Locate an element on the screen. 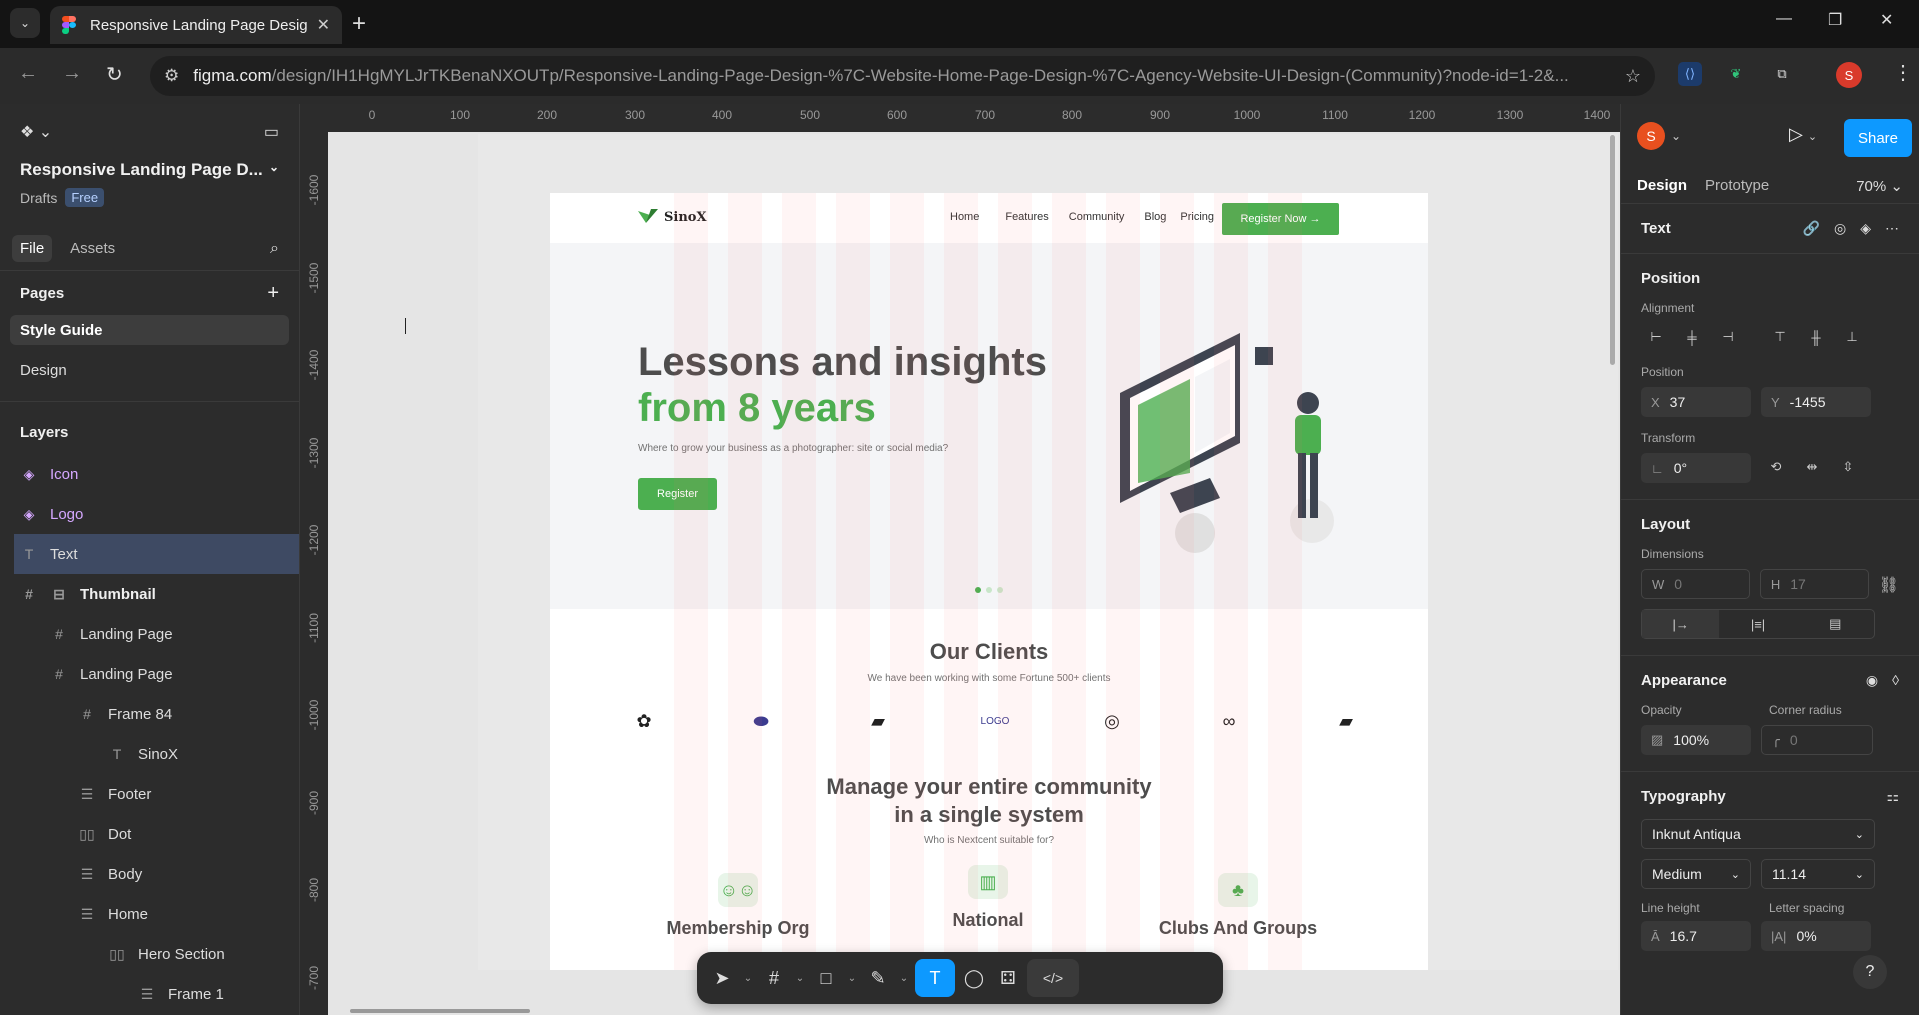 The width and height of the screenshot is (1919, 1015). browser-tab: Responsive Landing Page Desig ✕ is located at coordinates (196, 25).